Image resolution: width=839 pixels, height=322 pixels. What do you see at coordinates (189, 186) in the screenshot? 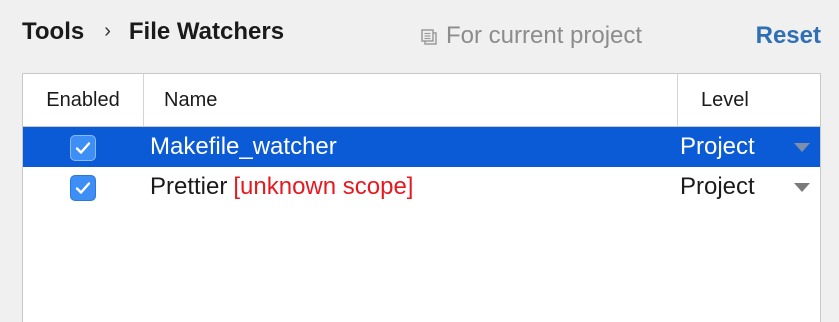
I see `watcher-name-text: Prettier` at bounding box center [189, 186].